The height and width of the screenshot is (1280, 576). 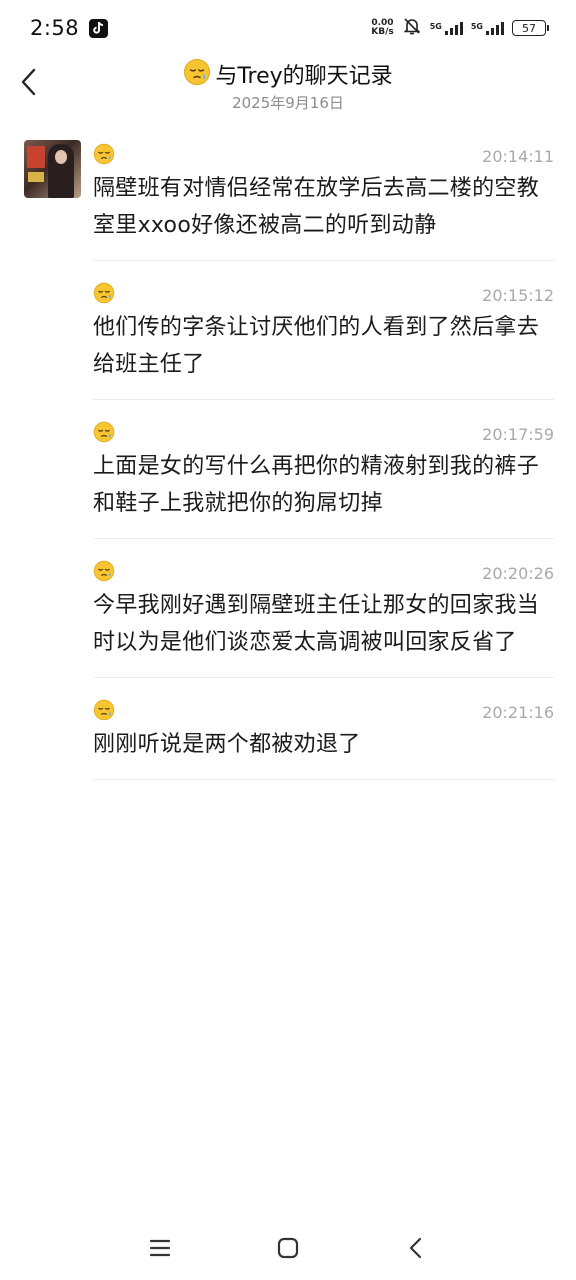 I want to click on message-time: 20:14:11, so click(x=518, y=156).